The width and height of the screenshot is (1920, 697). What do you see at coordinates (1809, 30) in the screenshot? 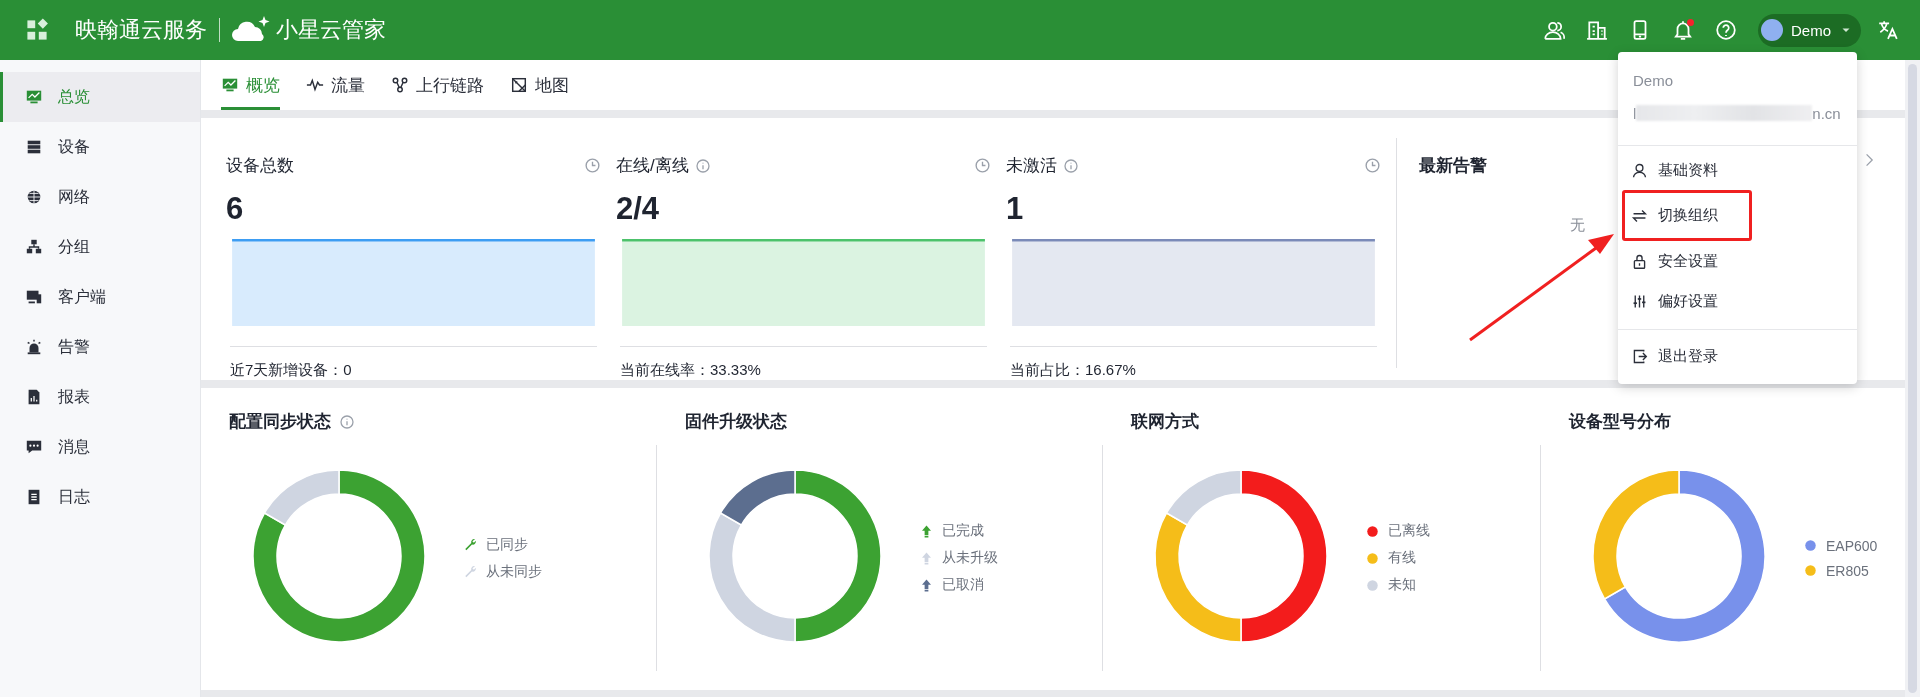
I see `user-menu-button: Demo` at bounding box center [1809, 30].